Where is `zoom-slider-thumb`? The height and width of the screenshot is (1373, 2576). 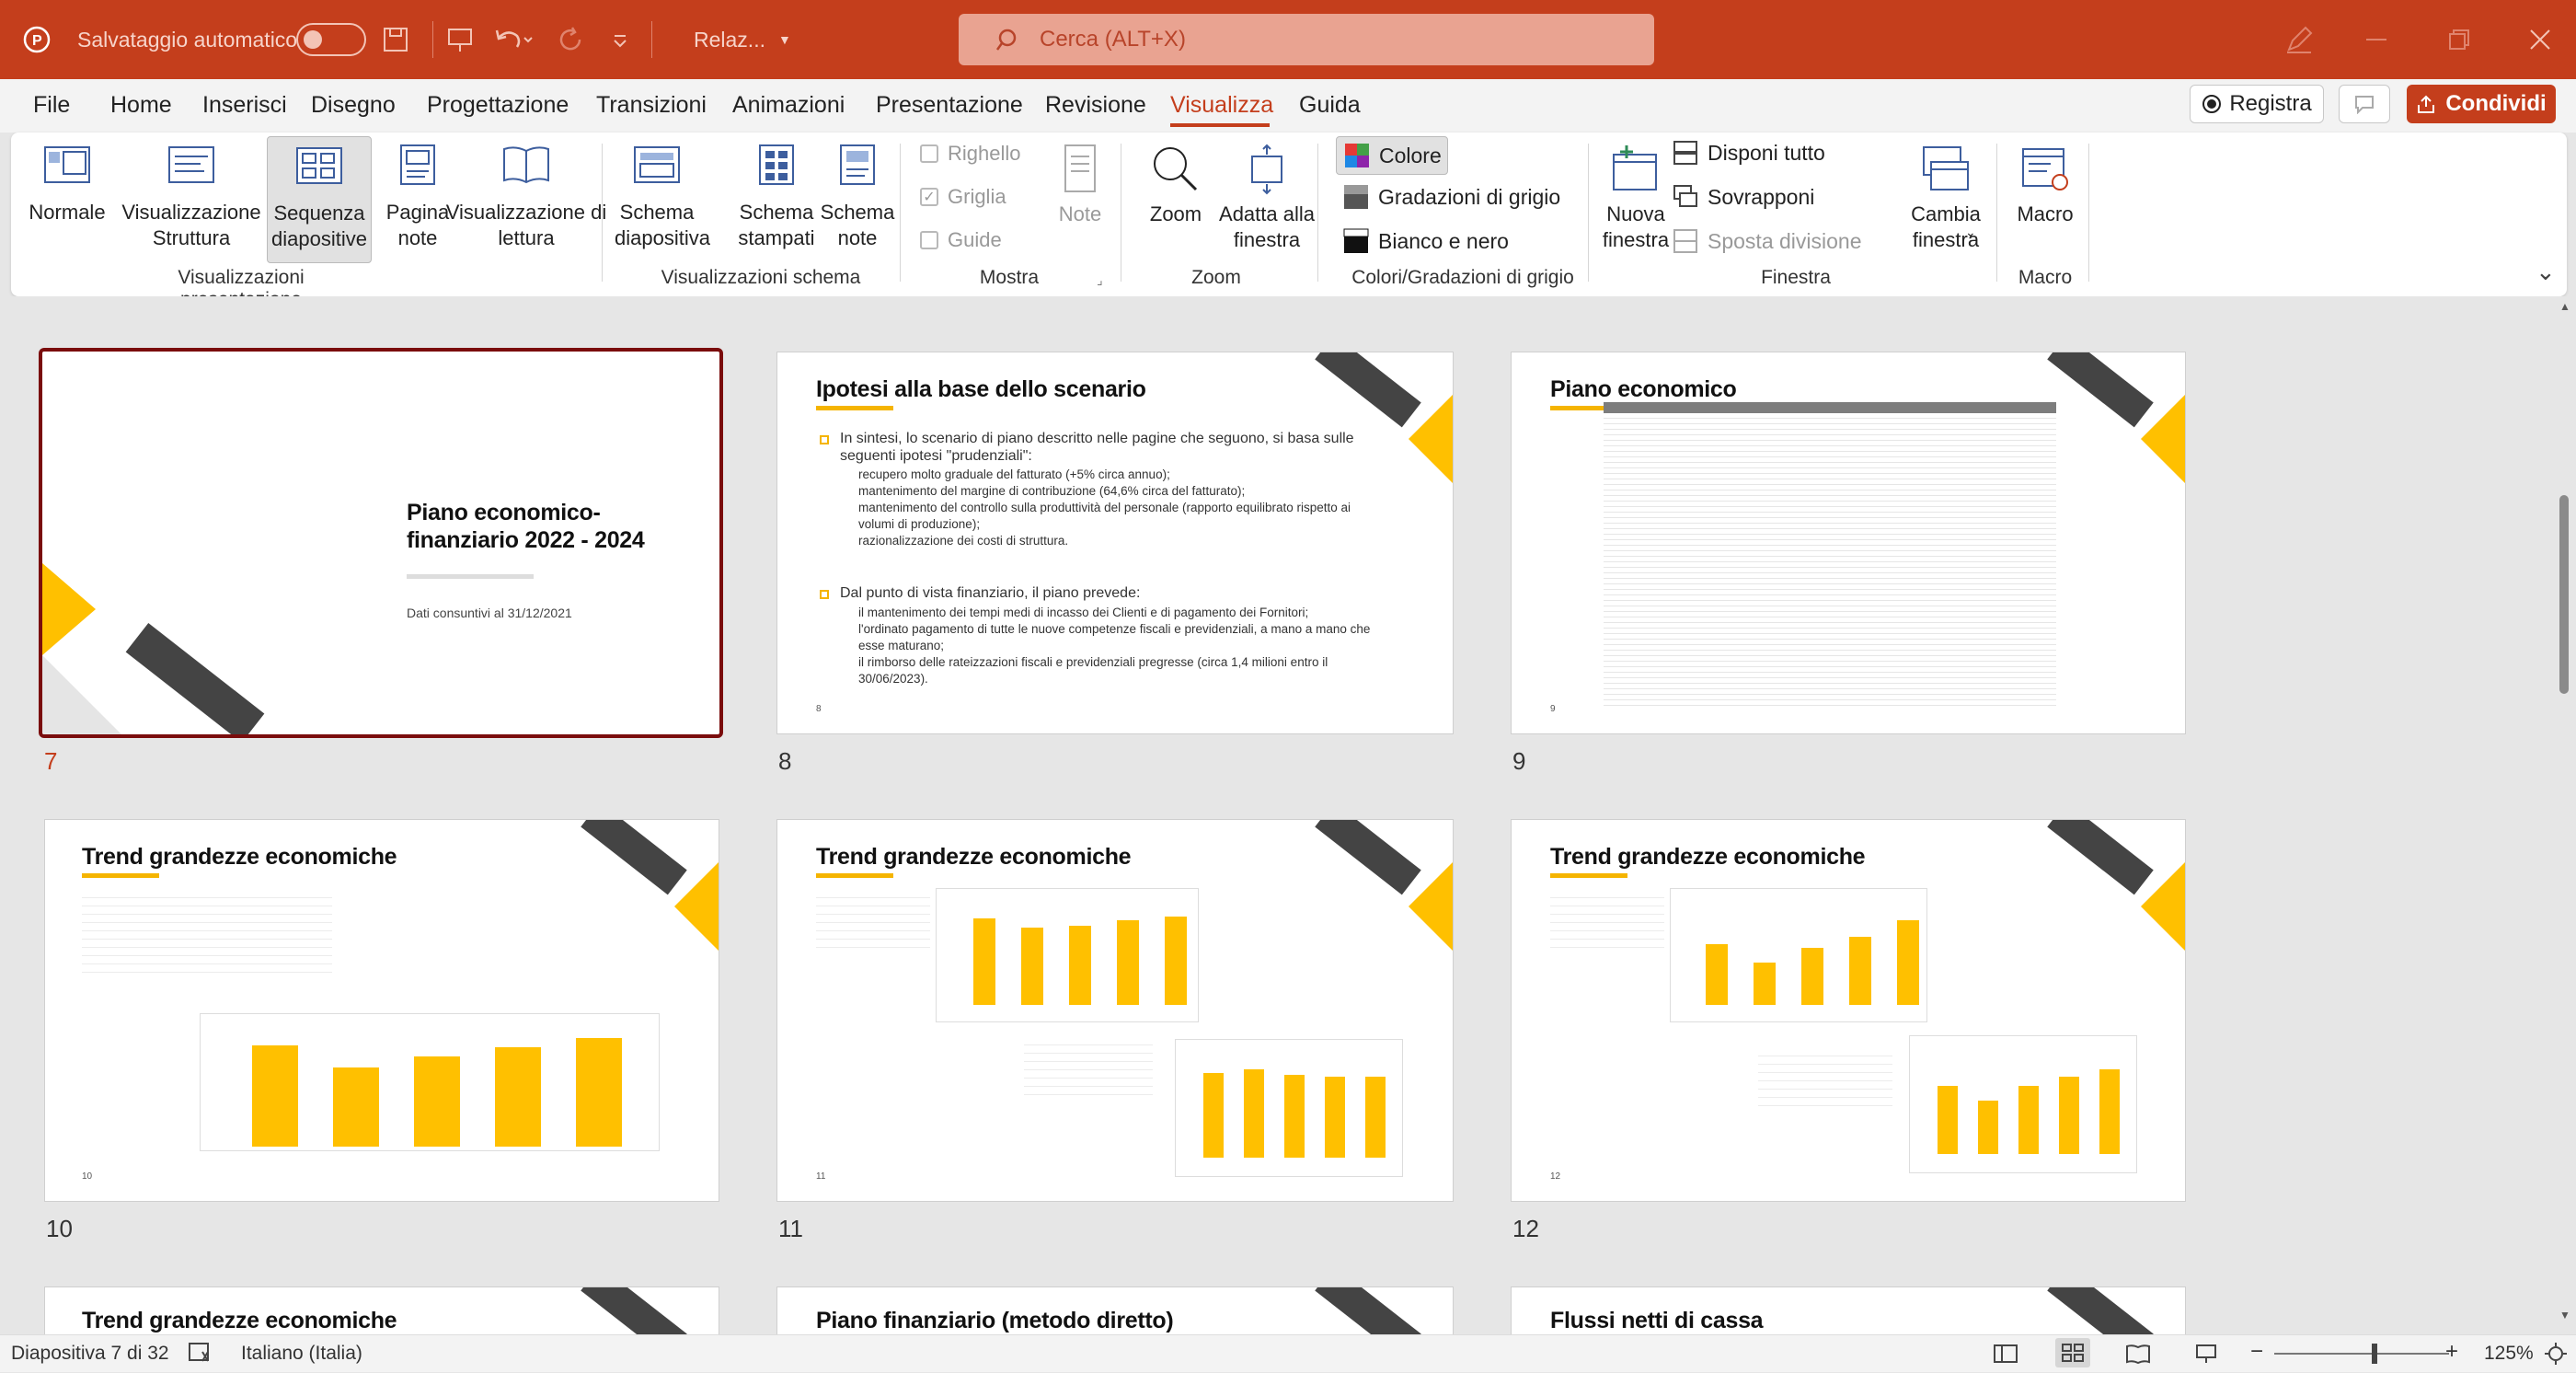 zoom-slider-thumb is located at coordinates (2374, 1354).